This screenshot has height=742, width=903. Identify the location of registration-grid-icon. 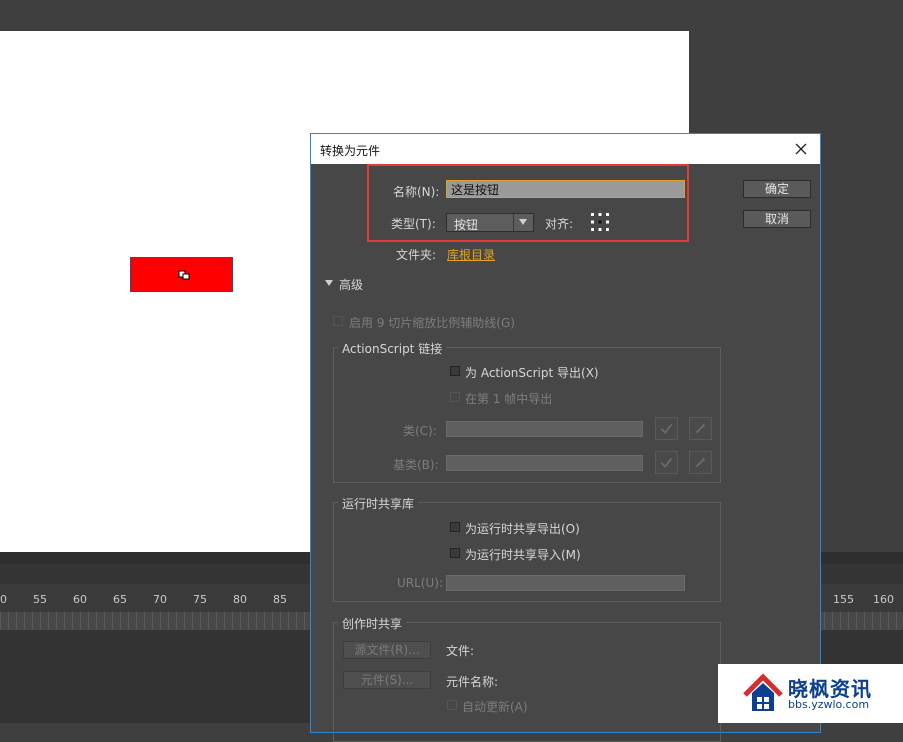
(600, 222).